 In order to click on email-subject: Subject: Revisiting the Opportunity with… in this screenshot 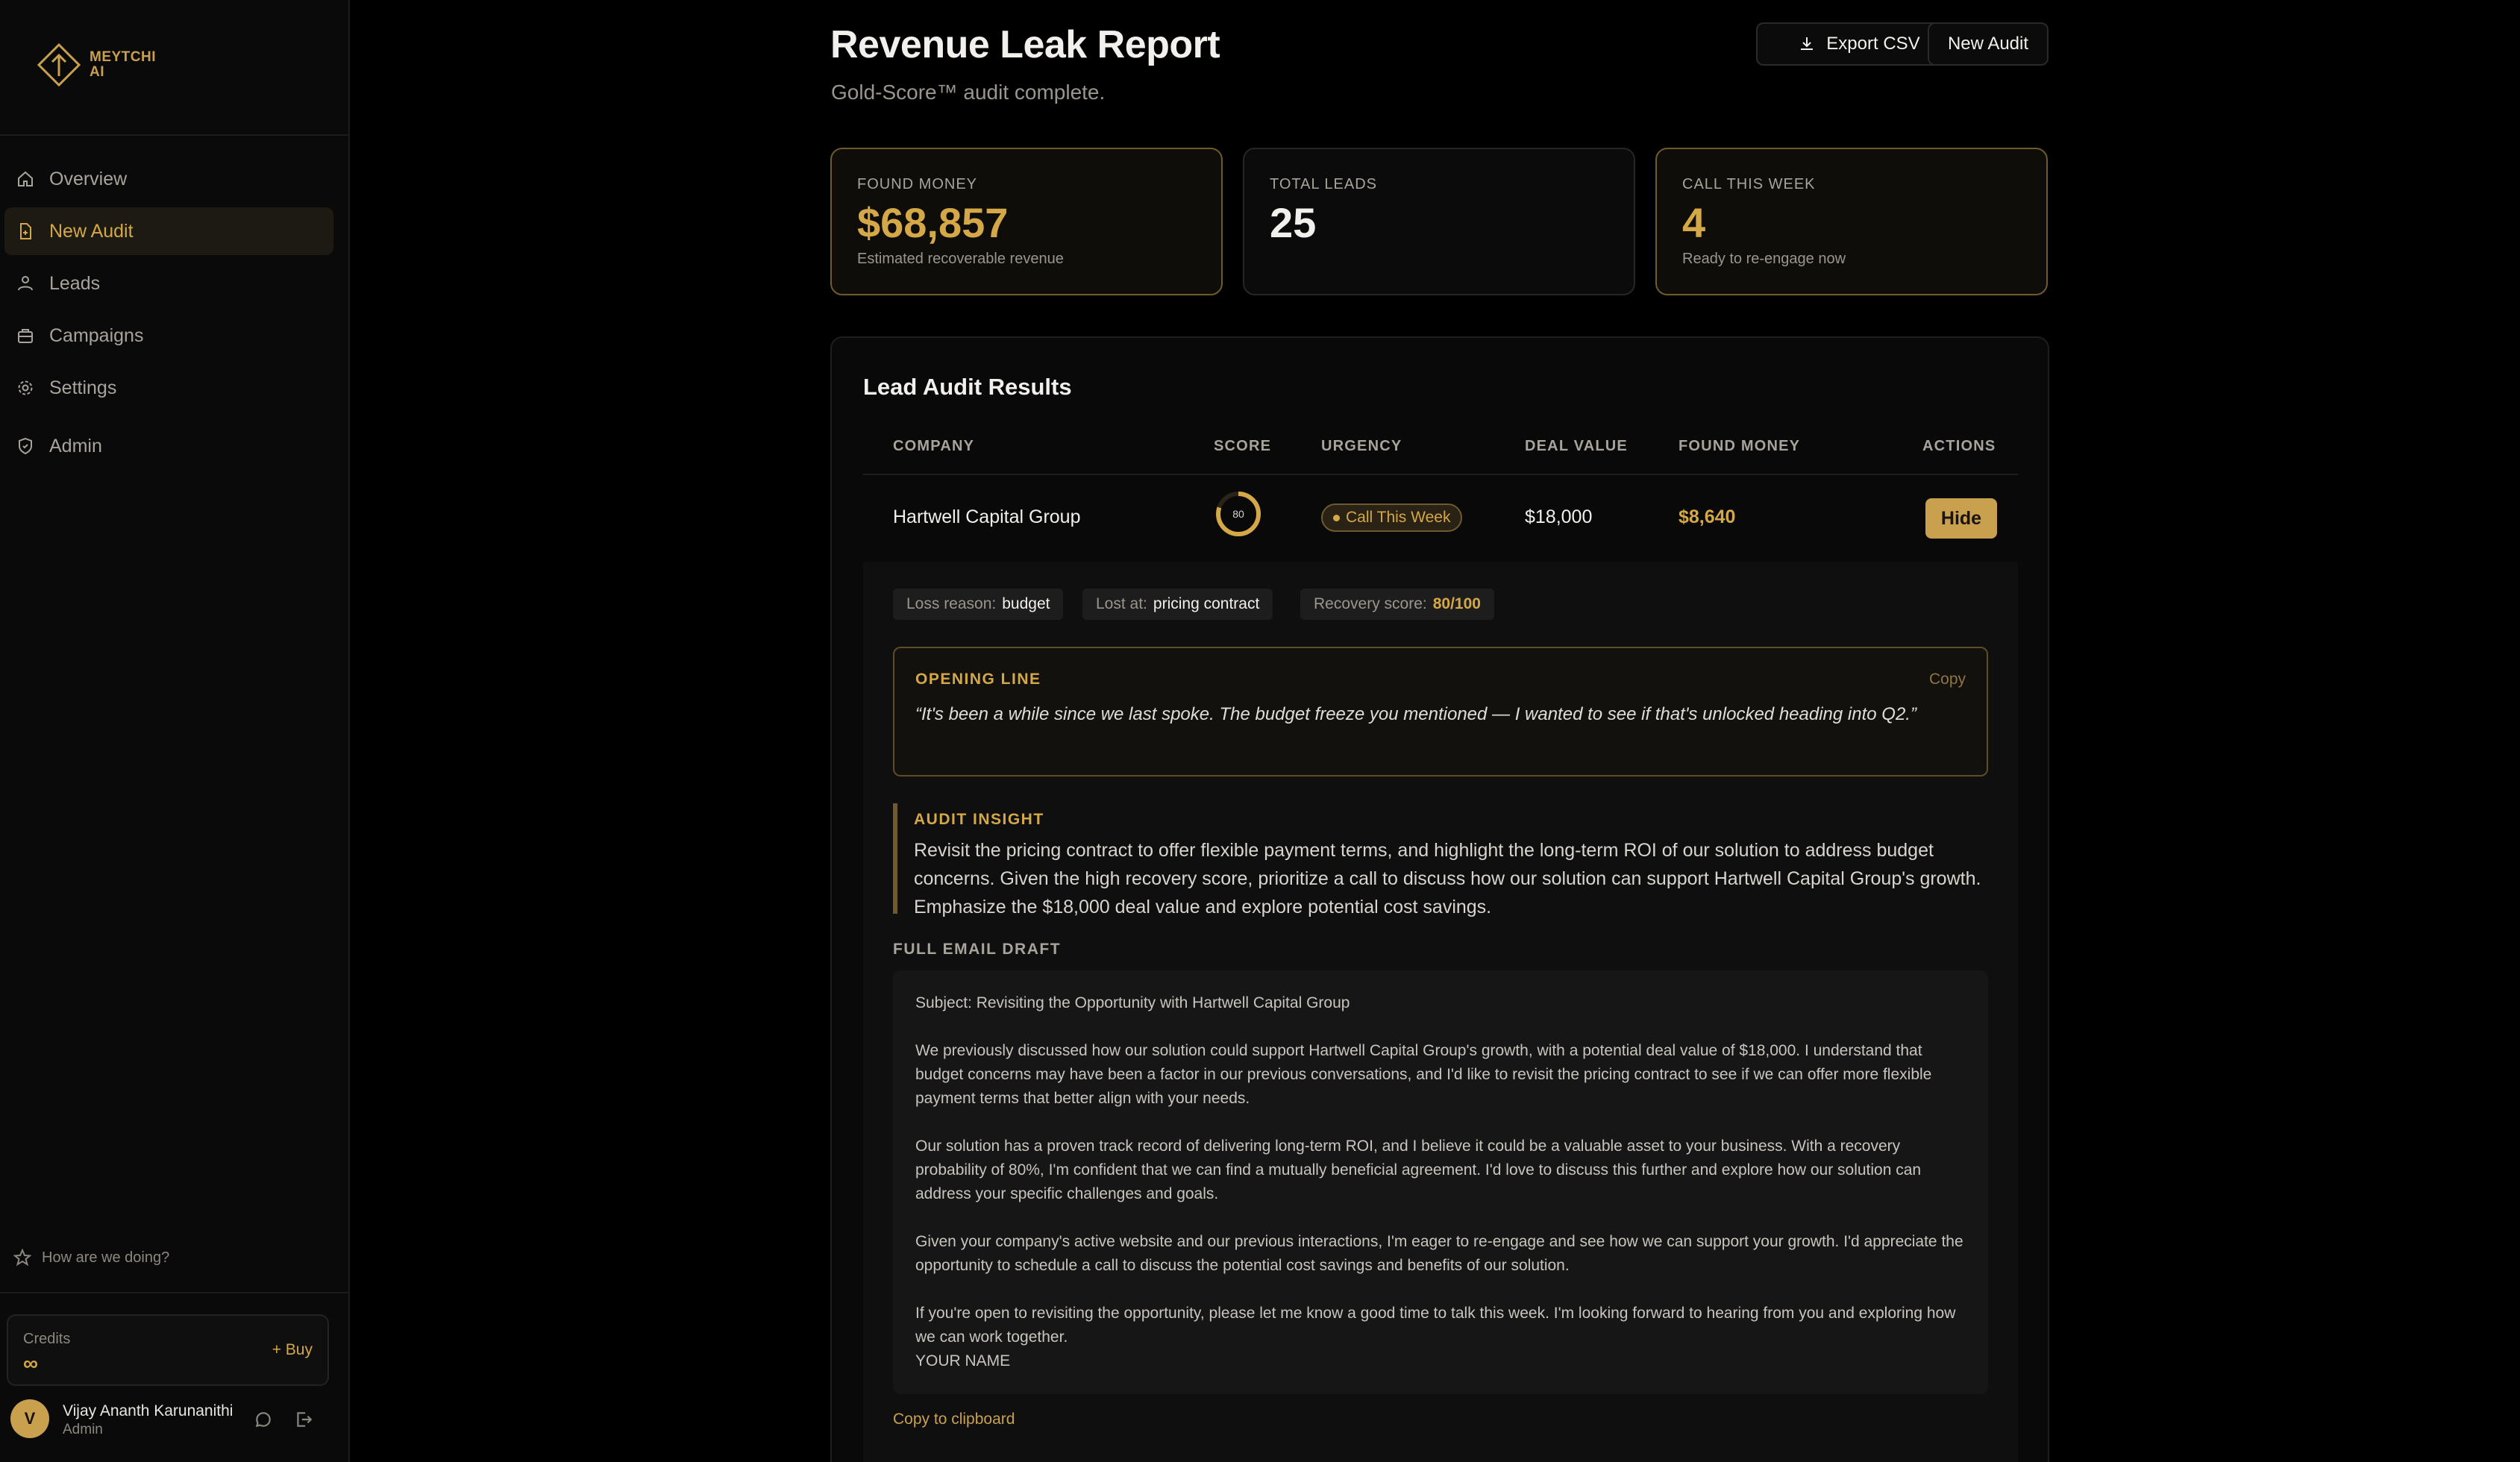, I will do `click(1132, 1002)`.